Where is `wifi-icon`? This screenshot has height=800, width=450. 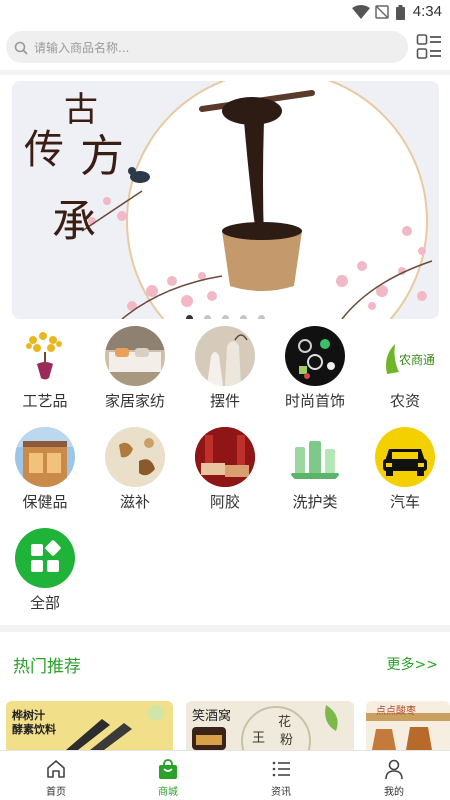
wifi-icon is located at coordinates (361, 12).